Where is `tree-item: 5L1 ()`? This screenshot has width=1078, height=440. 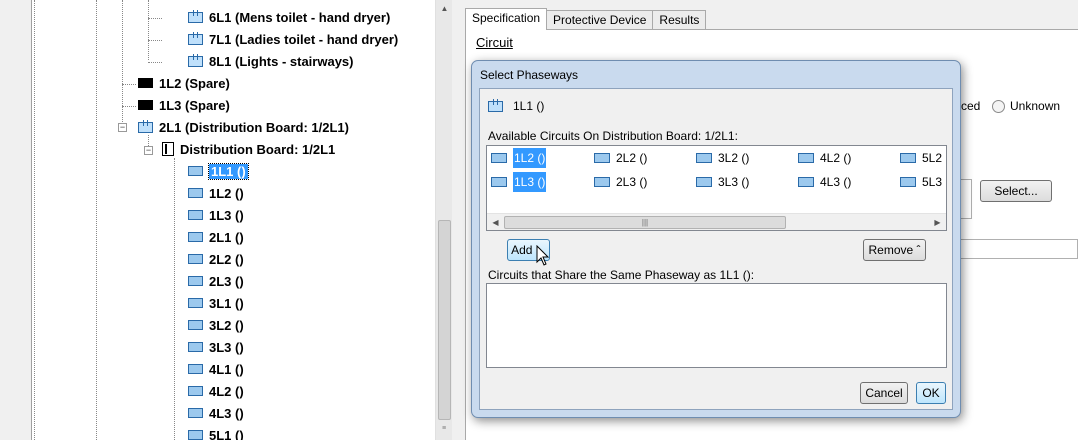 tree-item: 5L1 () is located at coordinates (216, 433).